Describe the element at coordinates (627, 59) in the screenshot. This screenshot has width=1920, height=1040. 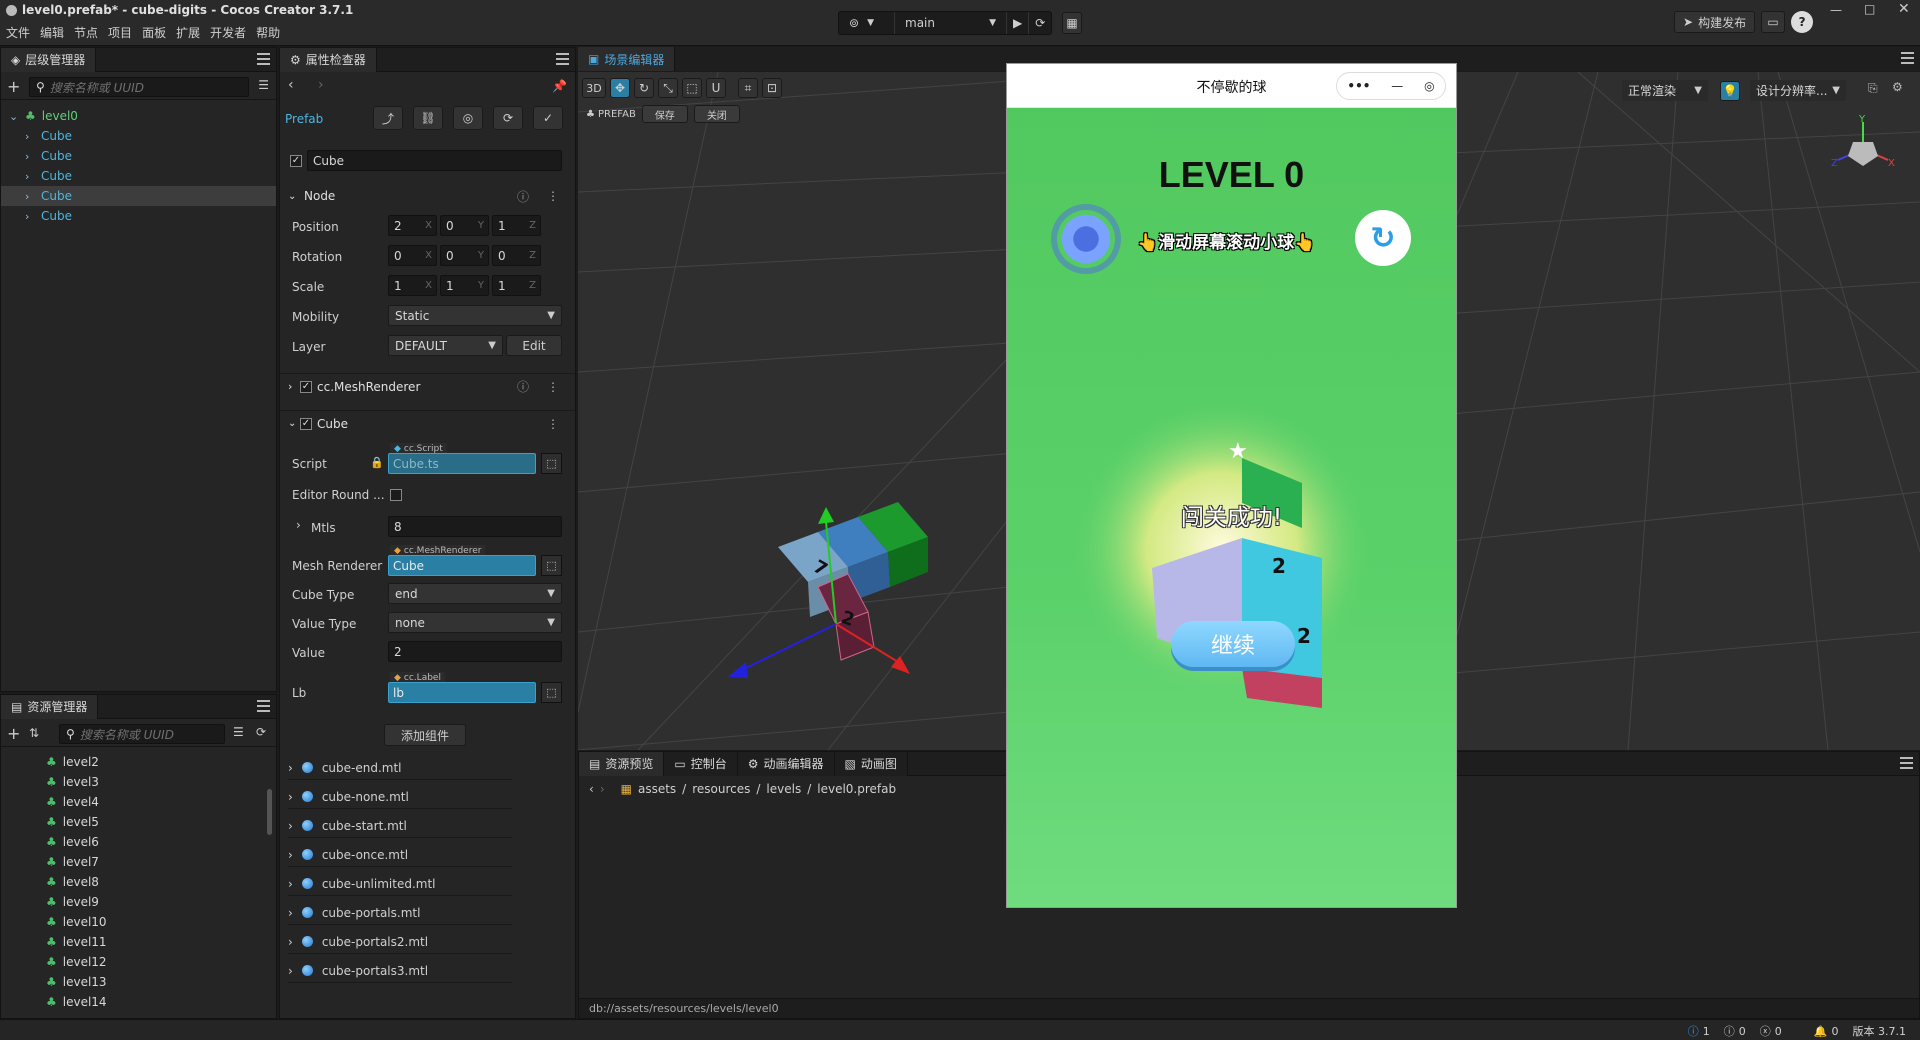
I see `tab-scene-editor: ▣ 场景编辑器` at that location.